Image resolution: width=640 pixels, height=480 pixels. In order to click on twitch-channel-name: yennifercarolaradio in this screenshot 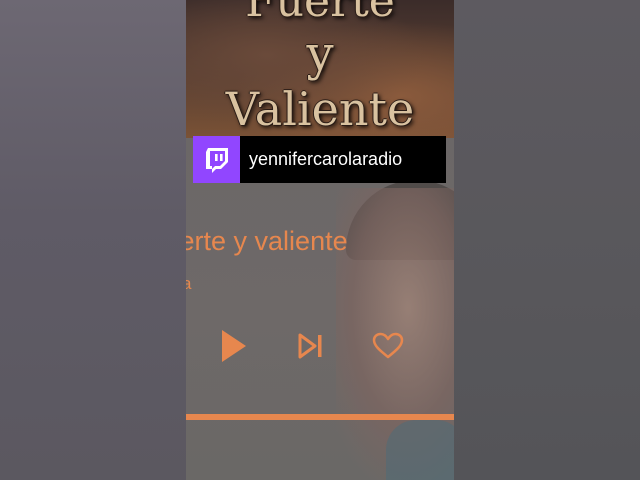, I will do `click(326, 159)`.